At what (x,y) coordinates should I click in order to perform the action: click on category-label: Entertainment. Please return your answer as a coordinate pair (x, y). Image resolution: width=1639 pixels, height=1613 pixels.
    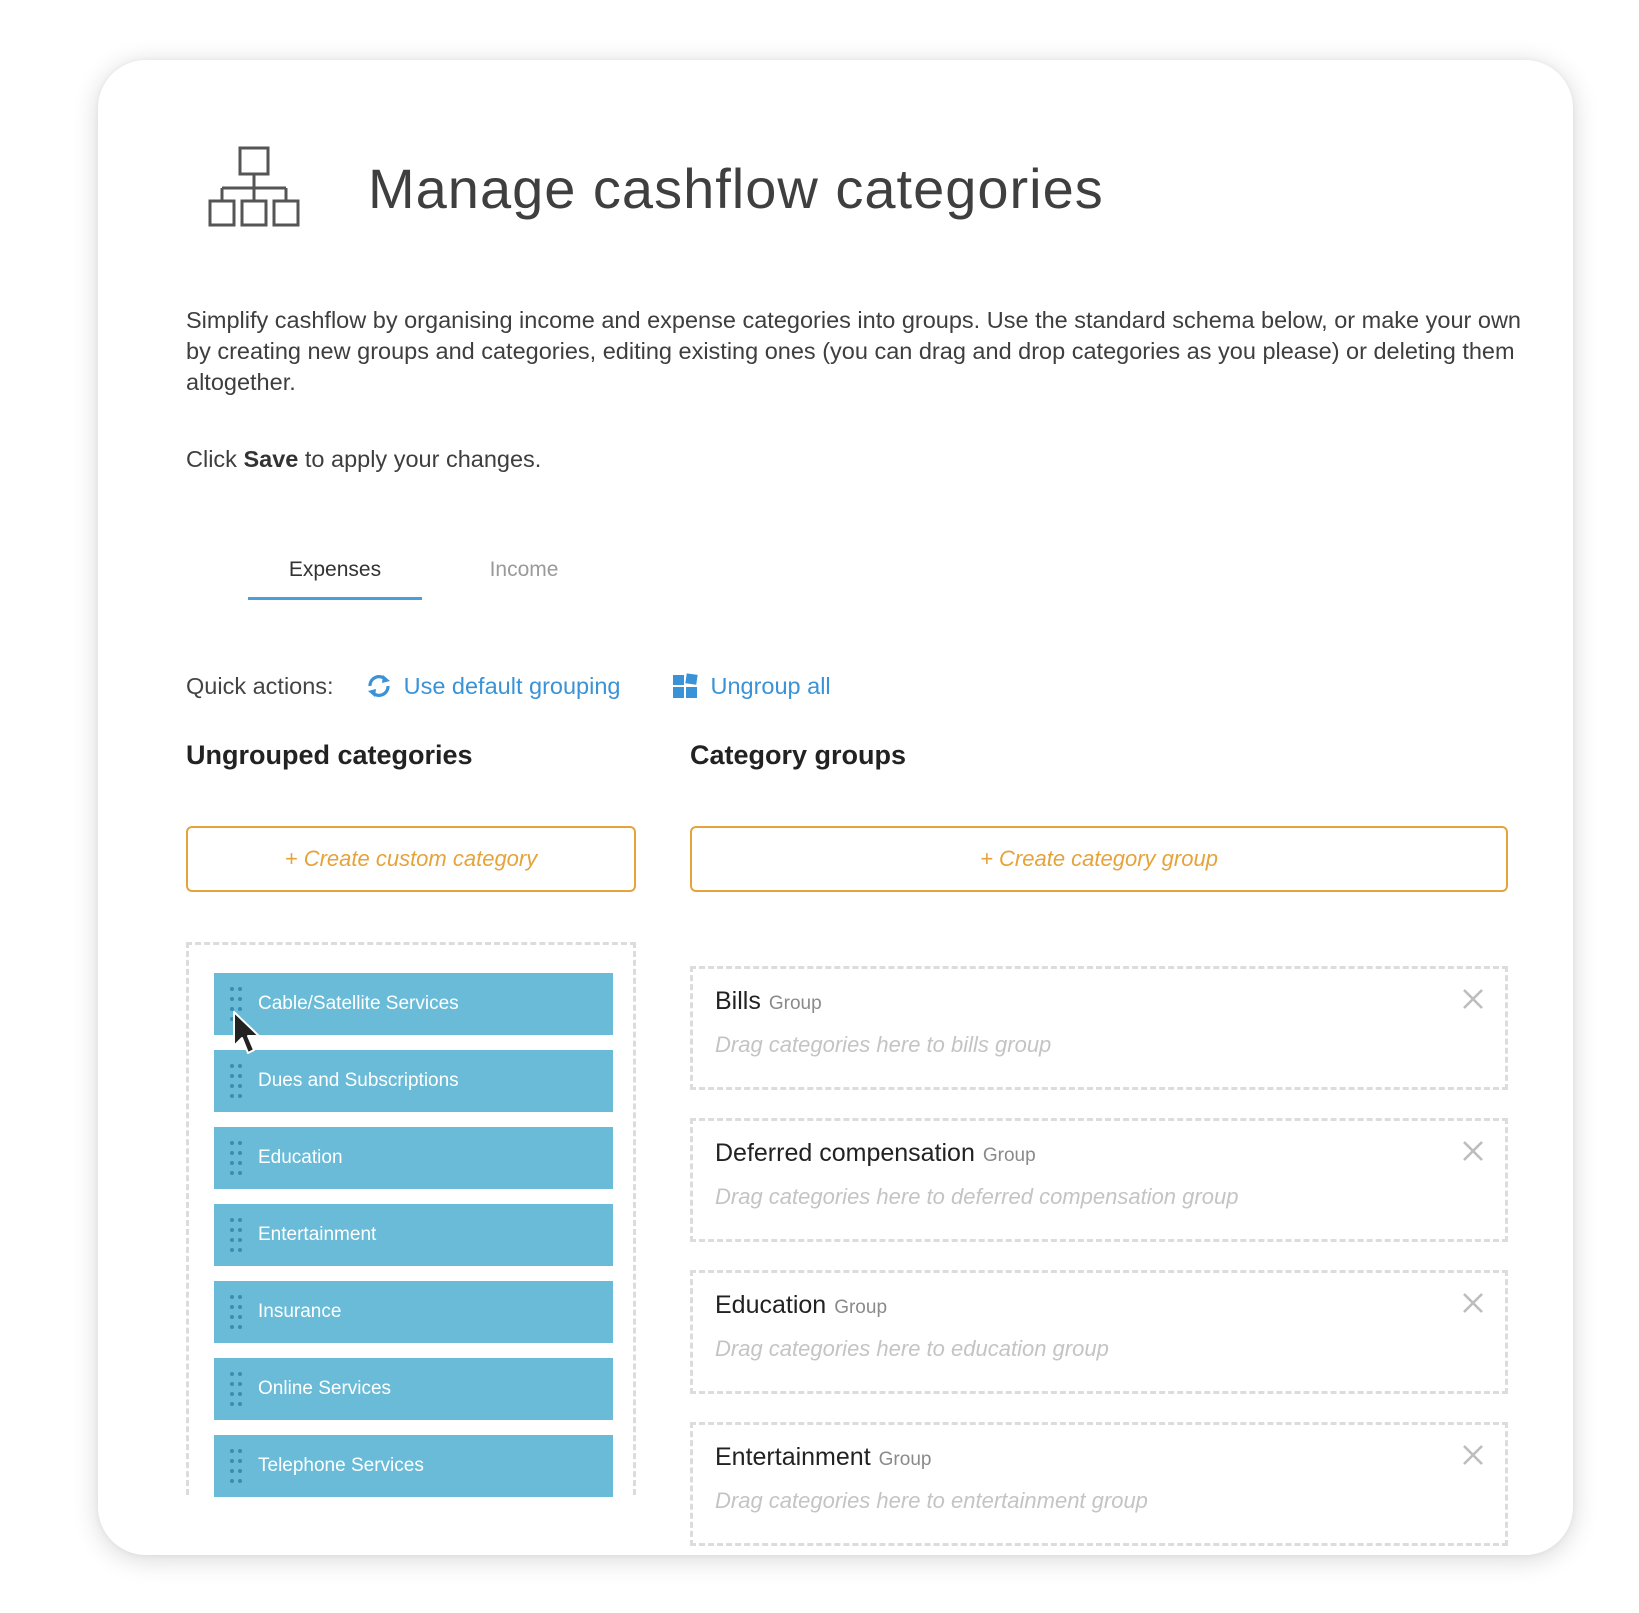
    Looking at the image, I should click on (317, 1234).